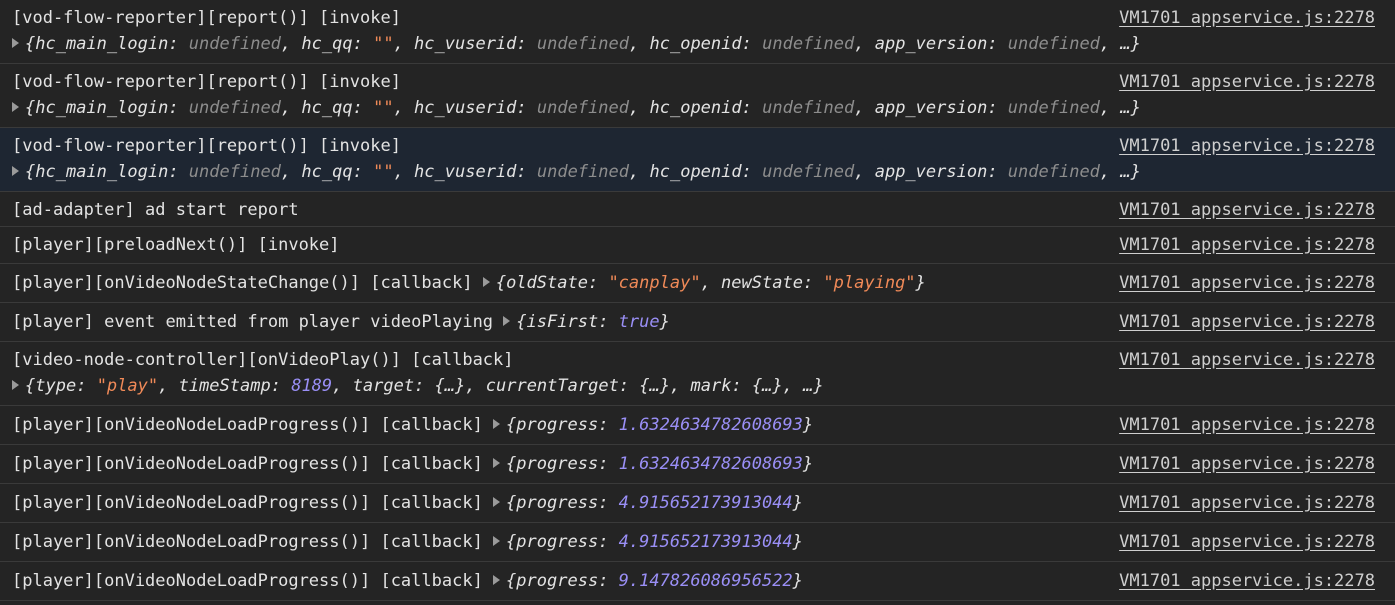 Image resolution: width=1395 pixels, height=605 pixels. Describe the element at coordinates (648, 581) in the screenshot. I see `object-preview: {progress: 9.147826086956522}` at that location.